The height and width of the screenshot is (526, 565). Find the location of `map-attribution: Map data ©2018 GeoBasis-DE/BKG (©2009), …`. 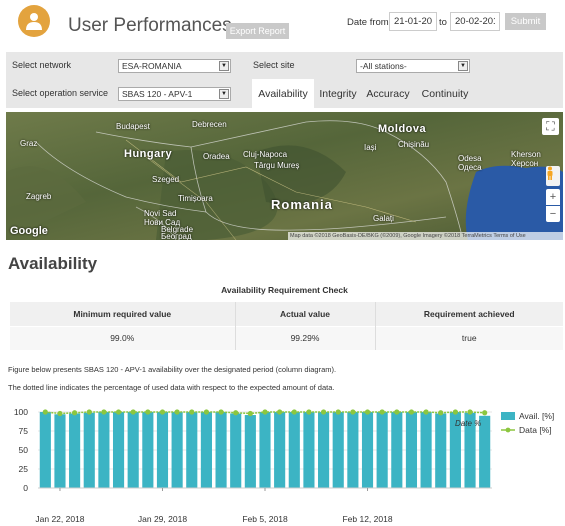

map-attribution: Map data ©2018 GeoBasis-DE/BKG (©2009), … is located at coordinates (425, 236).